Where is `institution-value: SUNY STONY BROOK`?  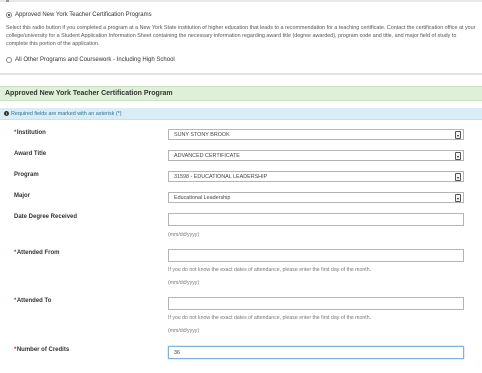
institution-value: SUNY STONY BROOK is located at coordinates (202, 135).